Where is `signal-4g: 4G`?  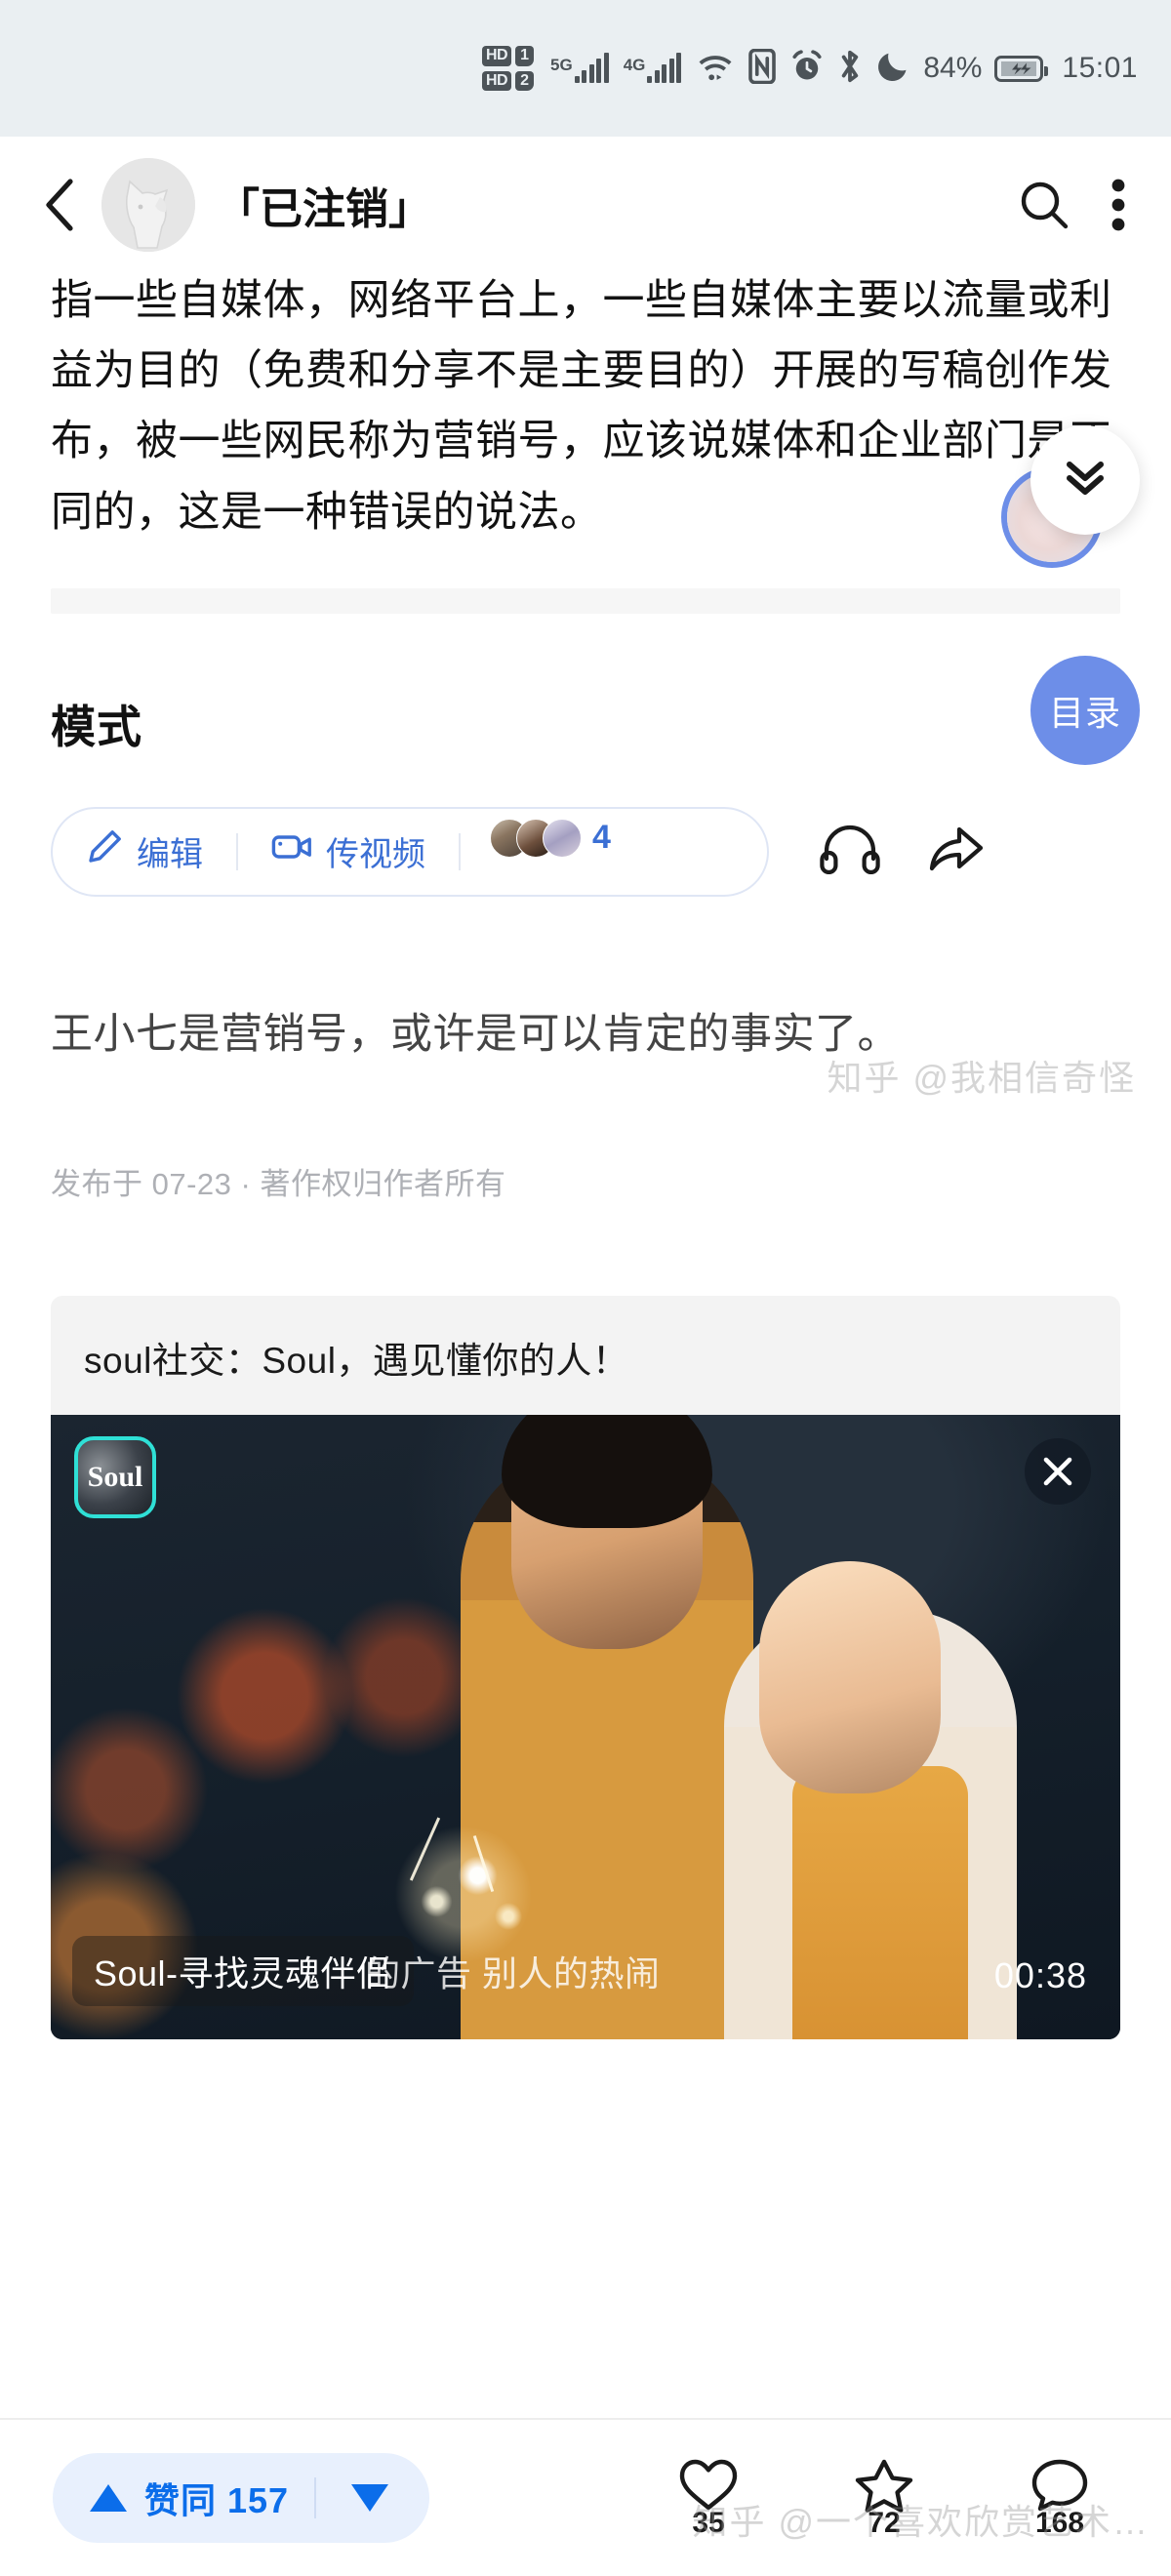 signal-4g: 4G is located at coordinates (652, 68).